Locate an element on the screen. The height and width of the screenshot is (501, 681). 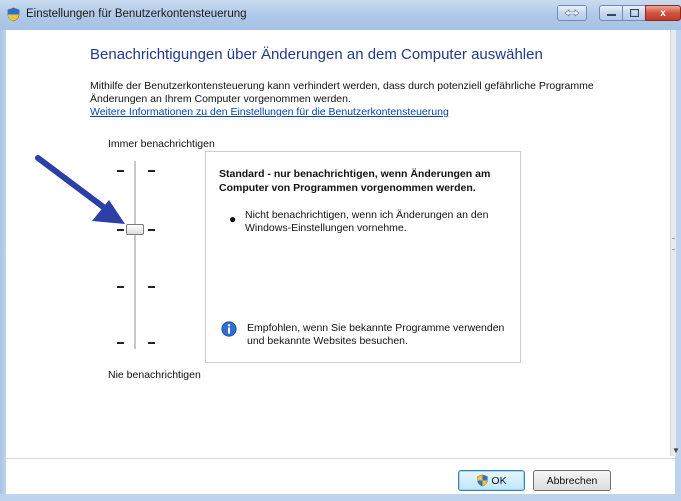
sync-button is located at coordinates (572, 13).